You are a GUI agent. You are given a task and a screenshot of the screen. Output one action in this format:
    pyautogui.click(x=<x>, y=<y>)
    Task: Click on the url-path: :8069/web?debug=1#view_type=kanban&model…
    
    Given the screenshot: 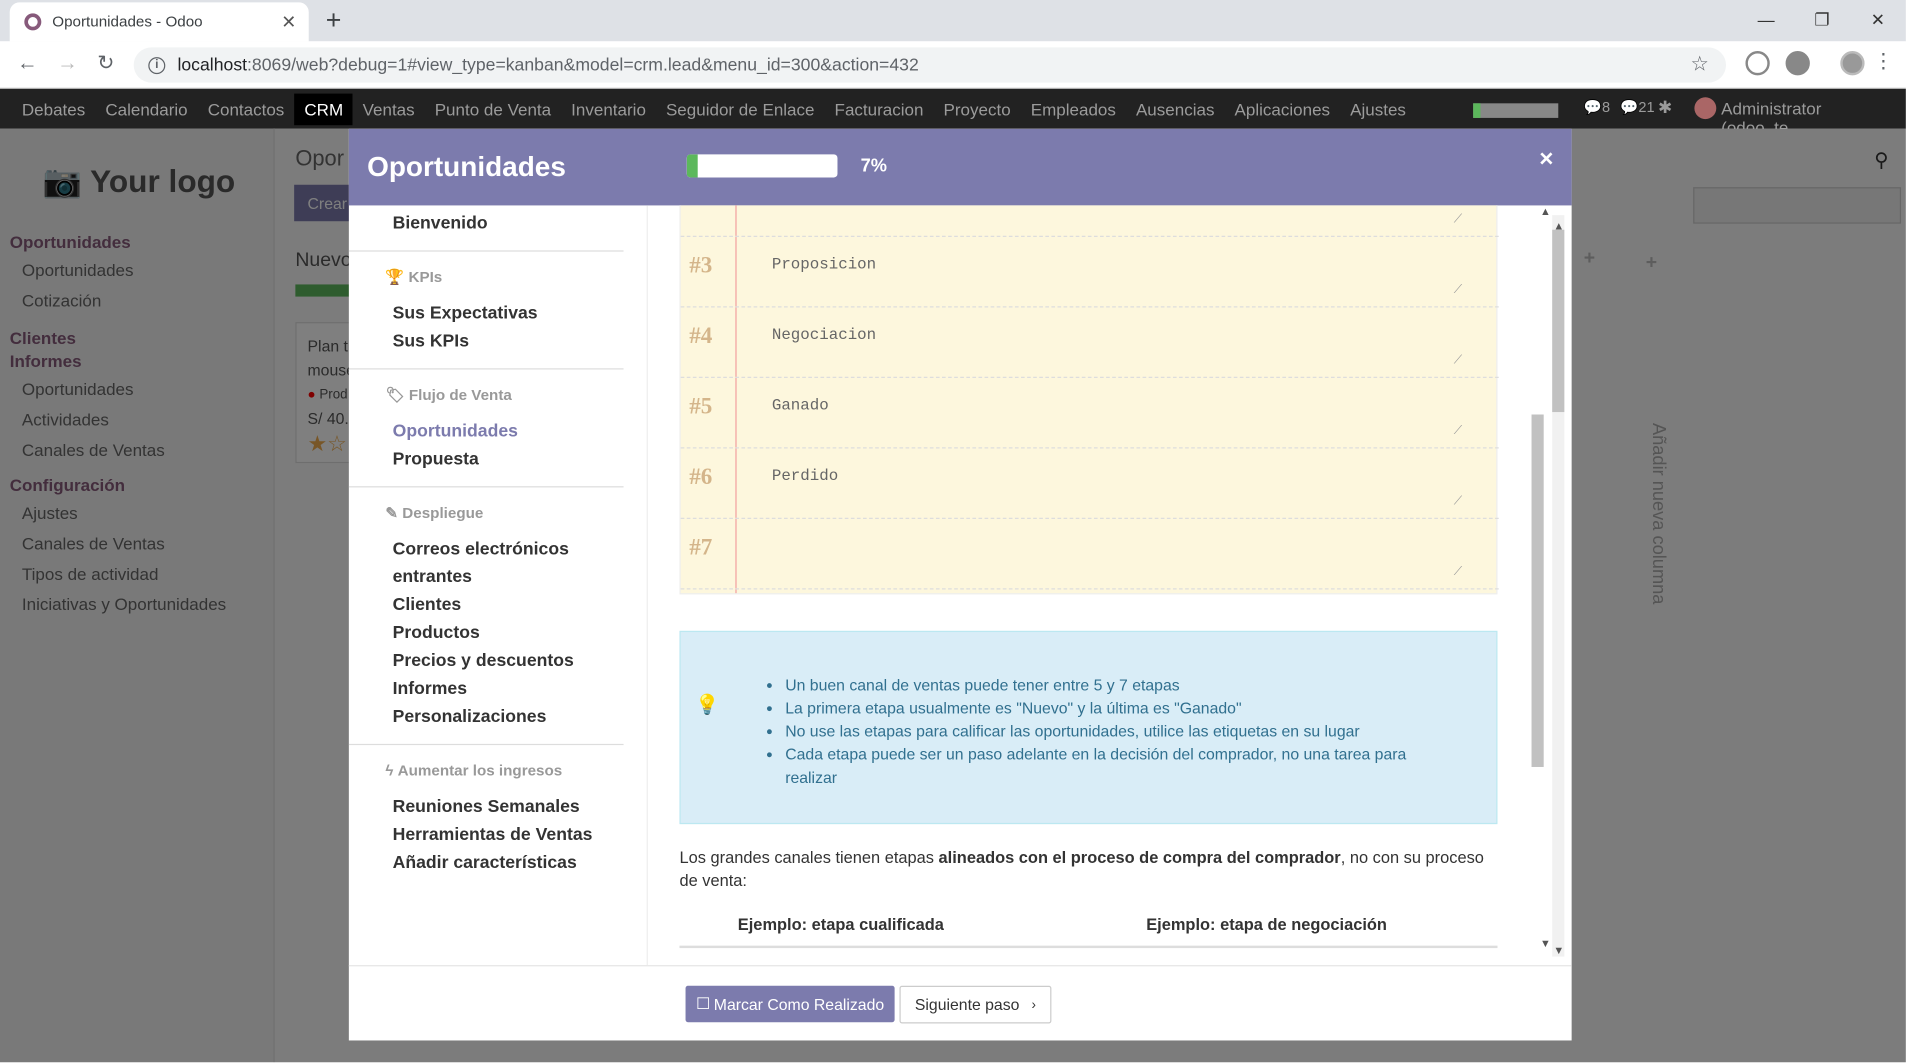 What is the action you would take?
    pyautogui.click(x=583, y=65)
    